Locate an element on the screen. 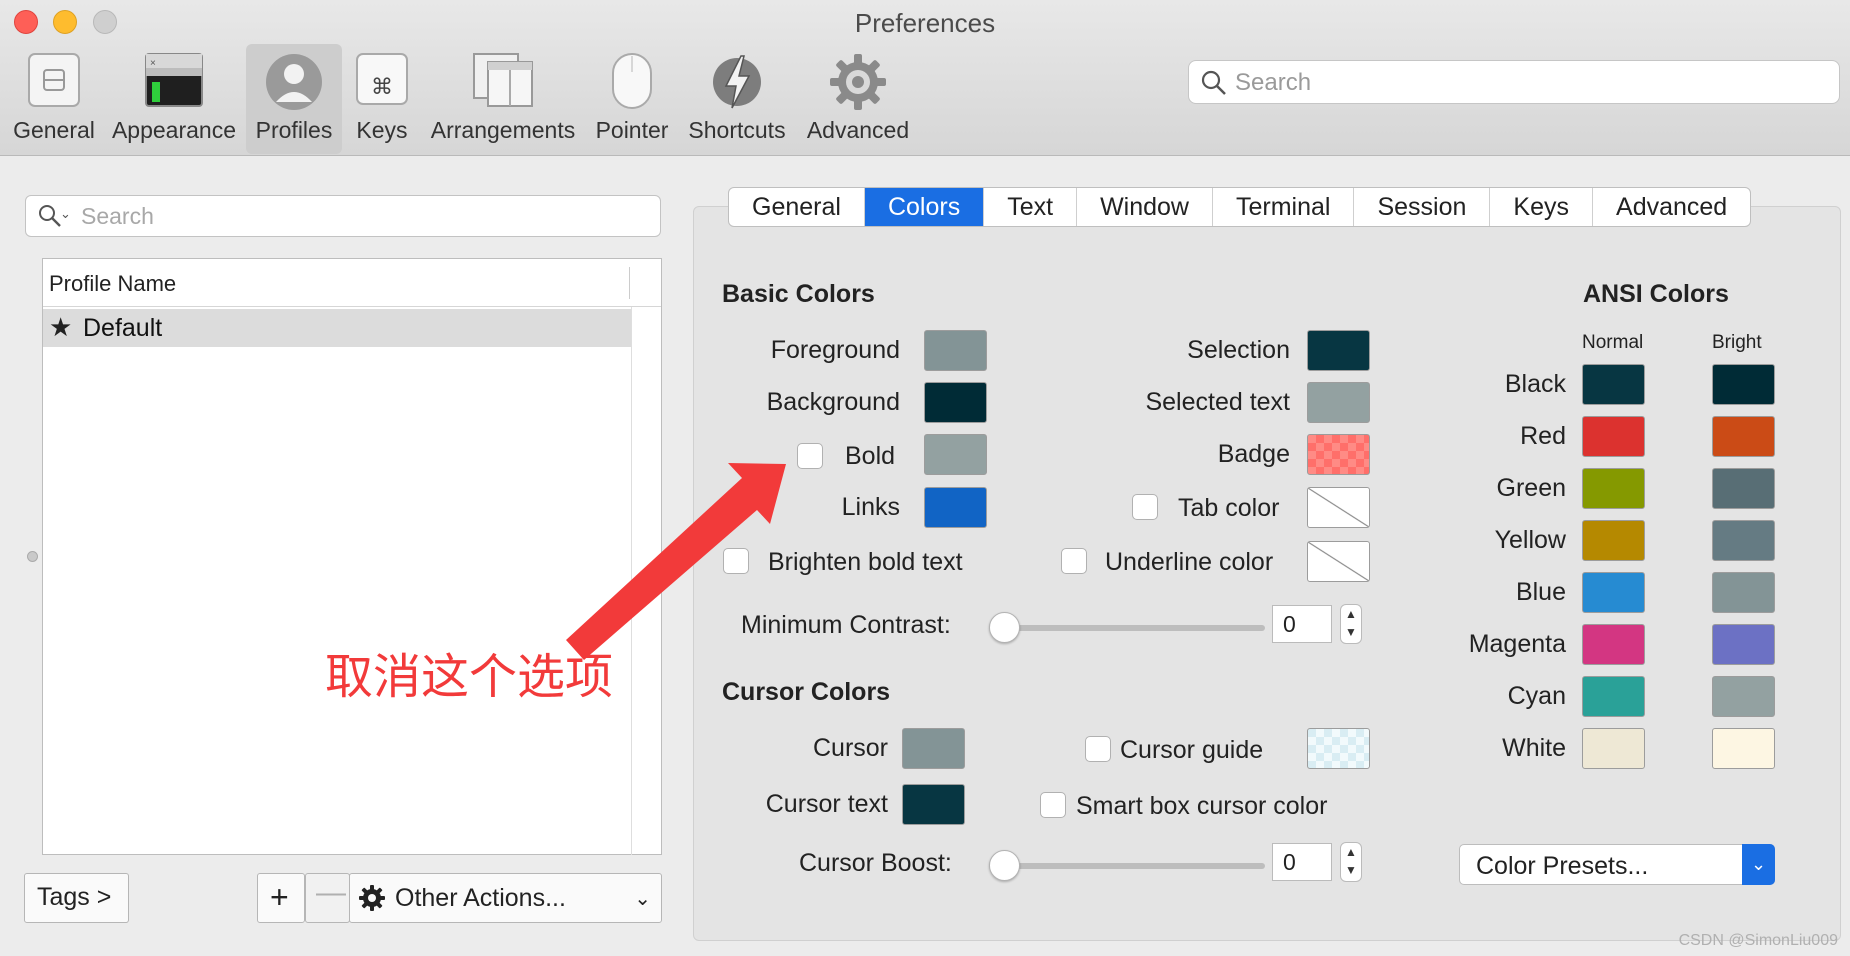 The image size is (1850, 956). annotation-arrow is located at coordinates (676, 561).